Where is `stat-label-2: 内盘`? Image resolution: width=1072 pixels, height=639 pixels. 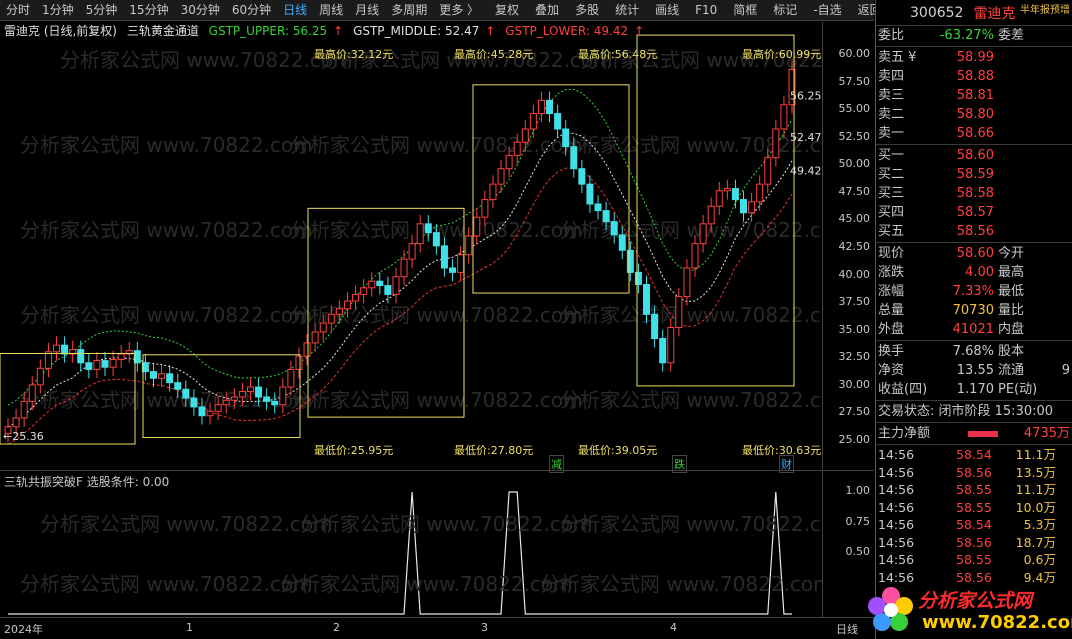
stat-label-2: 内盘 is located at coordinates (1011, 329).